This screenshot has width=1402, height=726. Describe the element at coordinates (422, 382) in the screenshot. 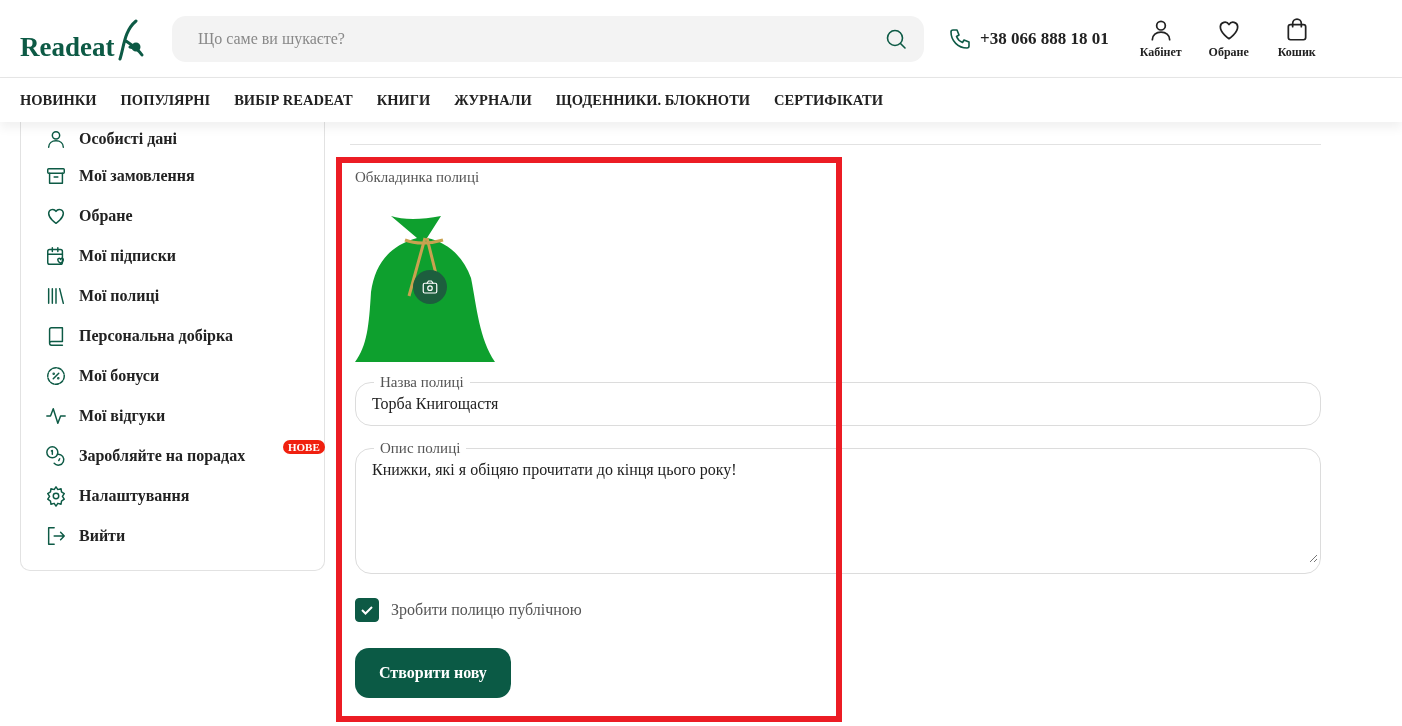

I see `field-label: Назва полиці` at that location.